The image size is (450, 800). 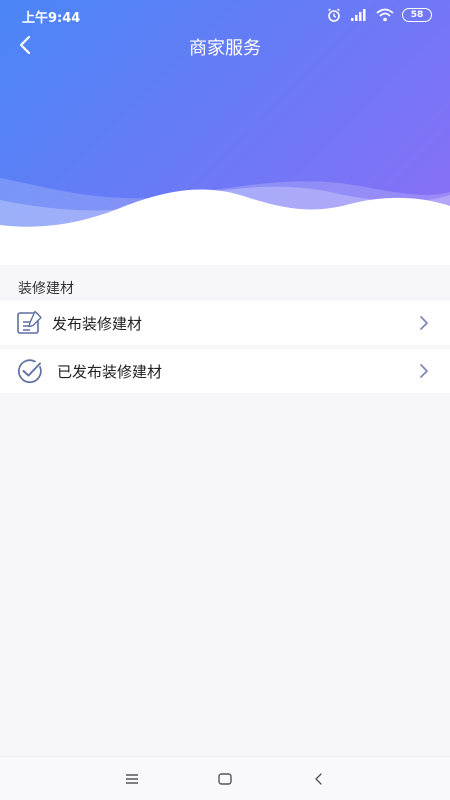 What do you see at coordinates (46, 289) in the screenshot?
I see `section-title: 装修建材` at bounding box center [46, 289].